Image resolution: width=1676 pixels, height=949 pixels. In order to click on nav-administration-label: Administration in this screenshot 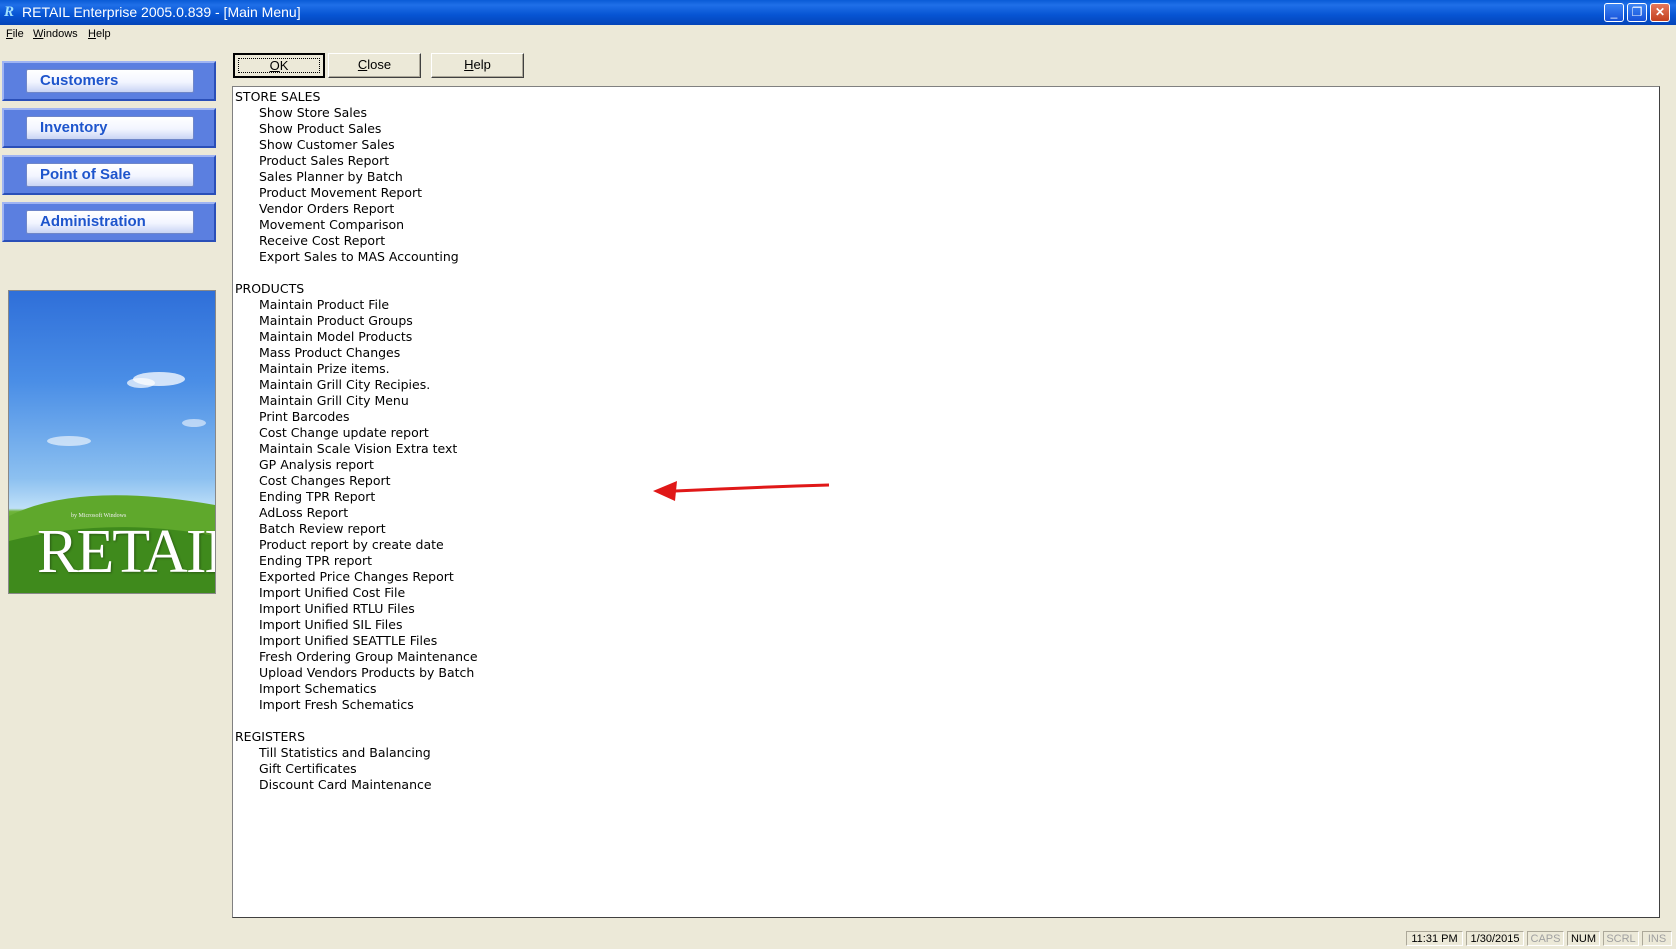, I will do `click(110, 222)`.